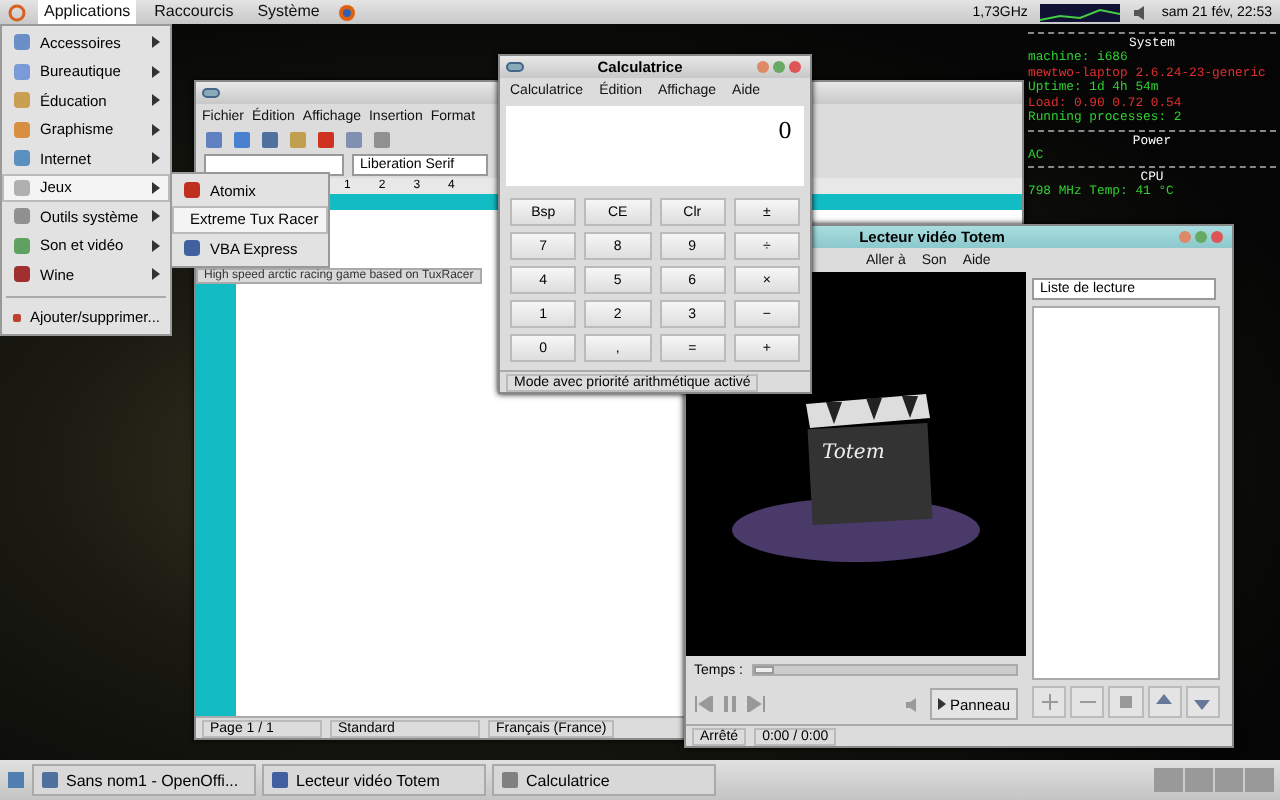  I want to click on browser-icon, so click(346, 12).